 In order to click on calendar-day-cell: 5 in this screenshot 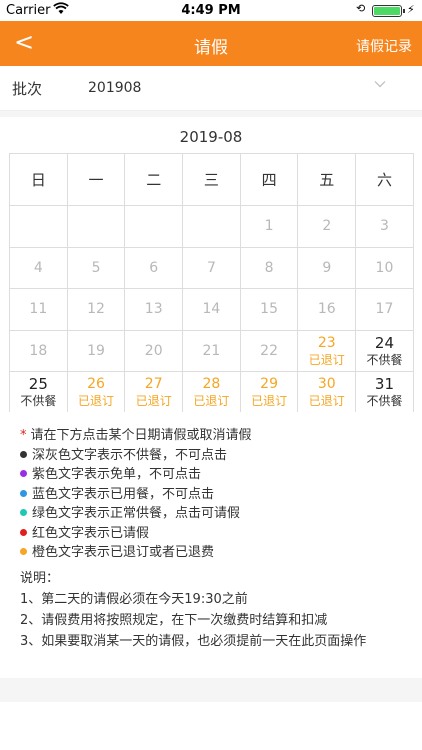, I will do `click(96, 267)`.